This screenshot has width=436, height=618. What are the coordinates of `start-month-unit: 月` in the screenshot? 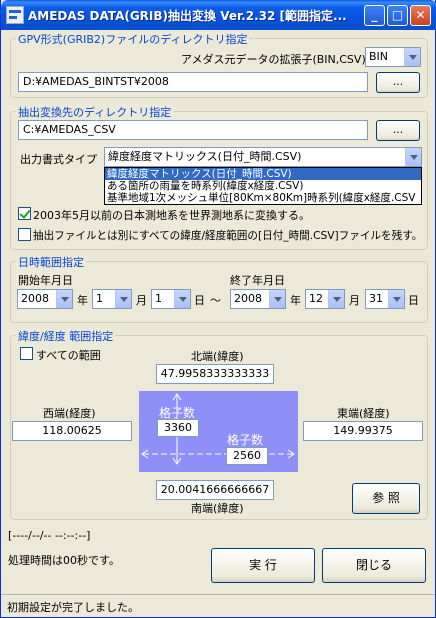 It's located at (141, 300).